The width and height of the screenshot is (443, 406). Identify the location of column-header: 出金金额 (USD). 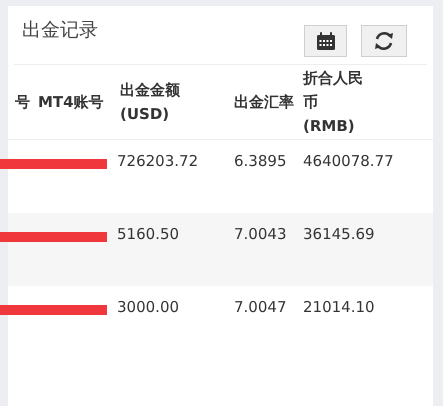
(150, 102).